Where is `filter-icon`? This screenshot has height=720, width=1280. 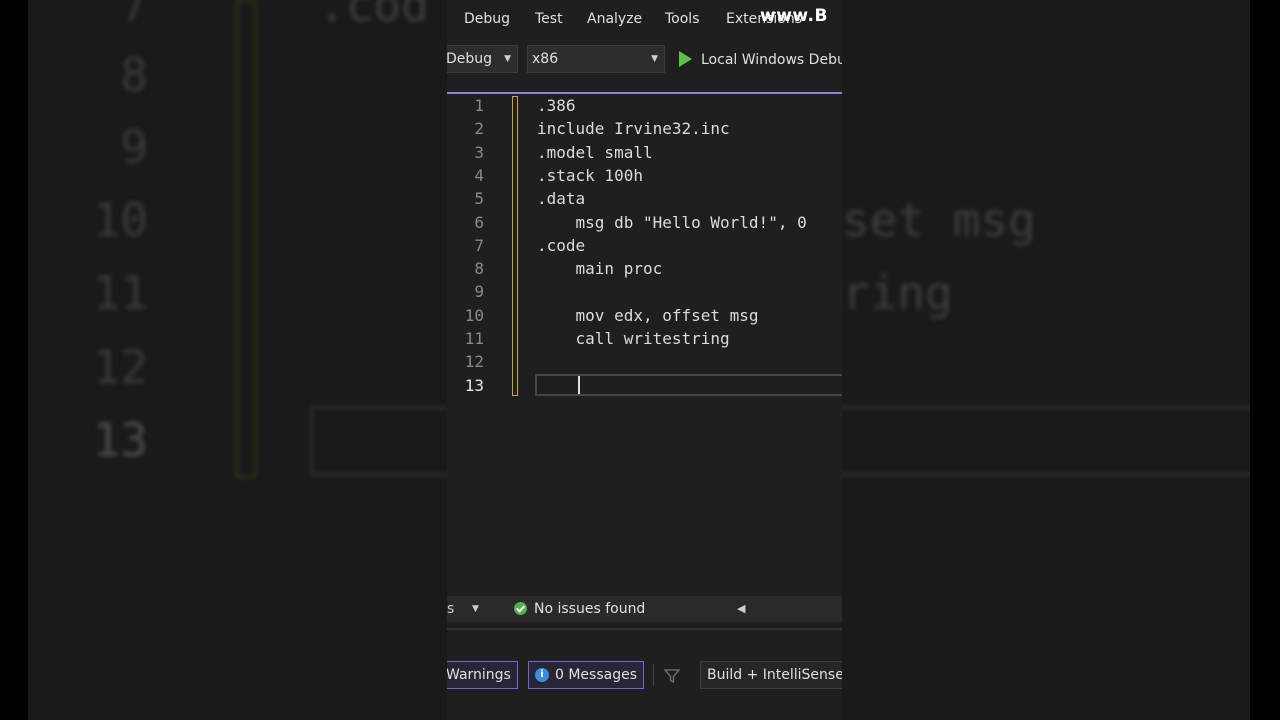
filter-icon is located at coordinates (672, 676).